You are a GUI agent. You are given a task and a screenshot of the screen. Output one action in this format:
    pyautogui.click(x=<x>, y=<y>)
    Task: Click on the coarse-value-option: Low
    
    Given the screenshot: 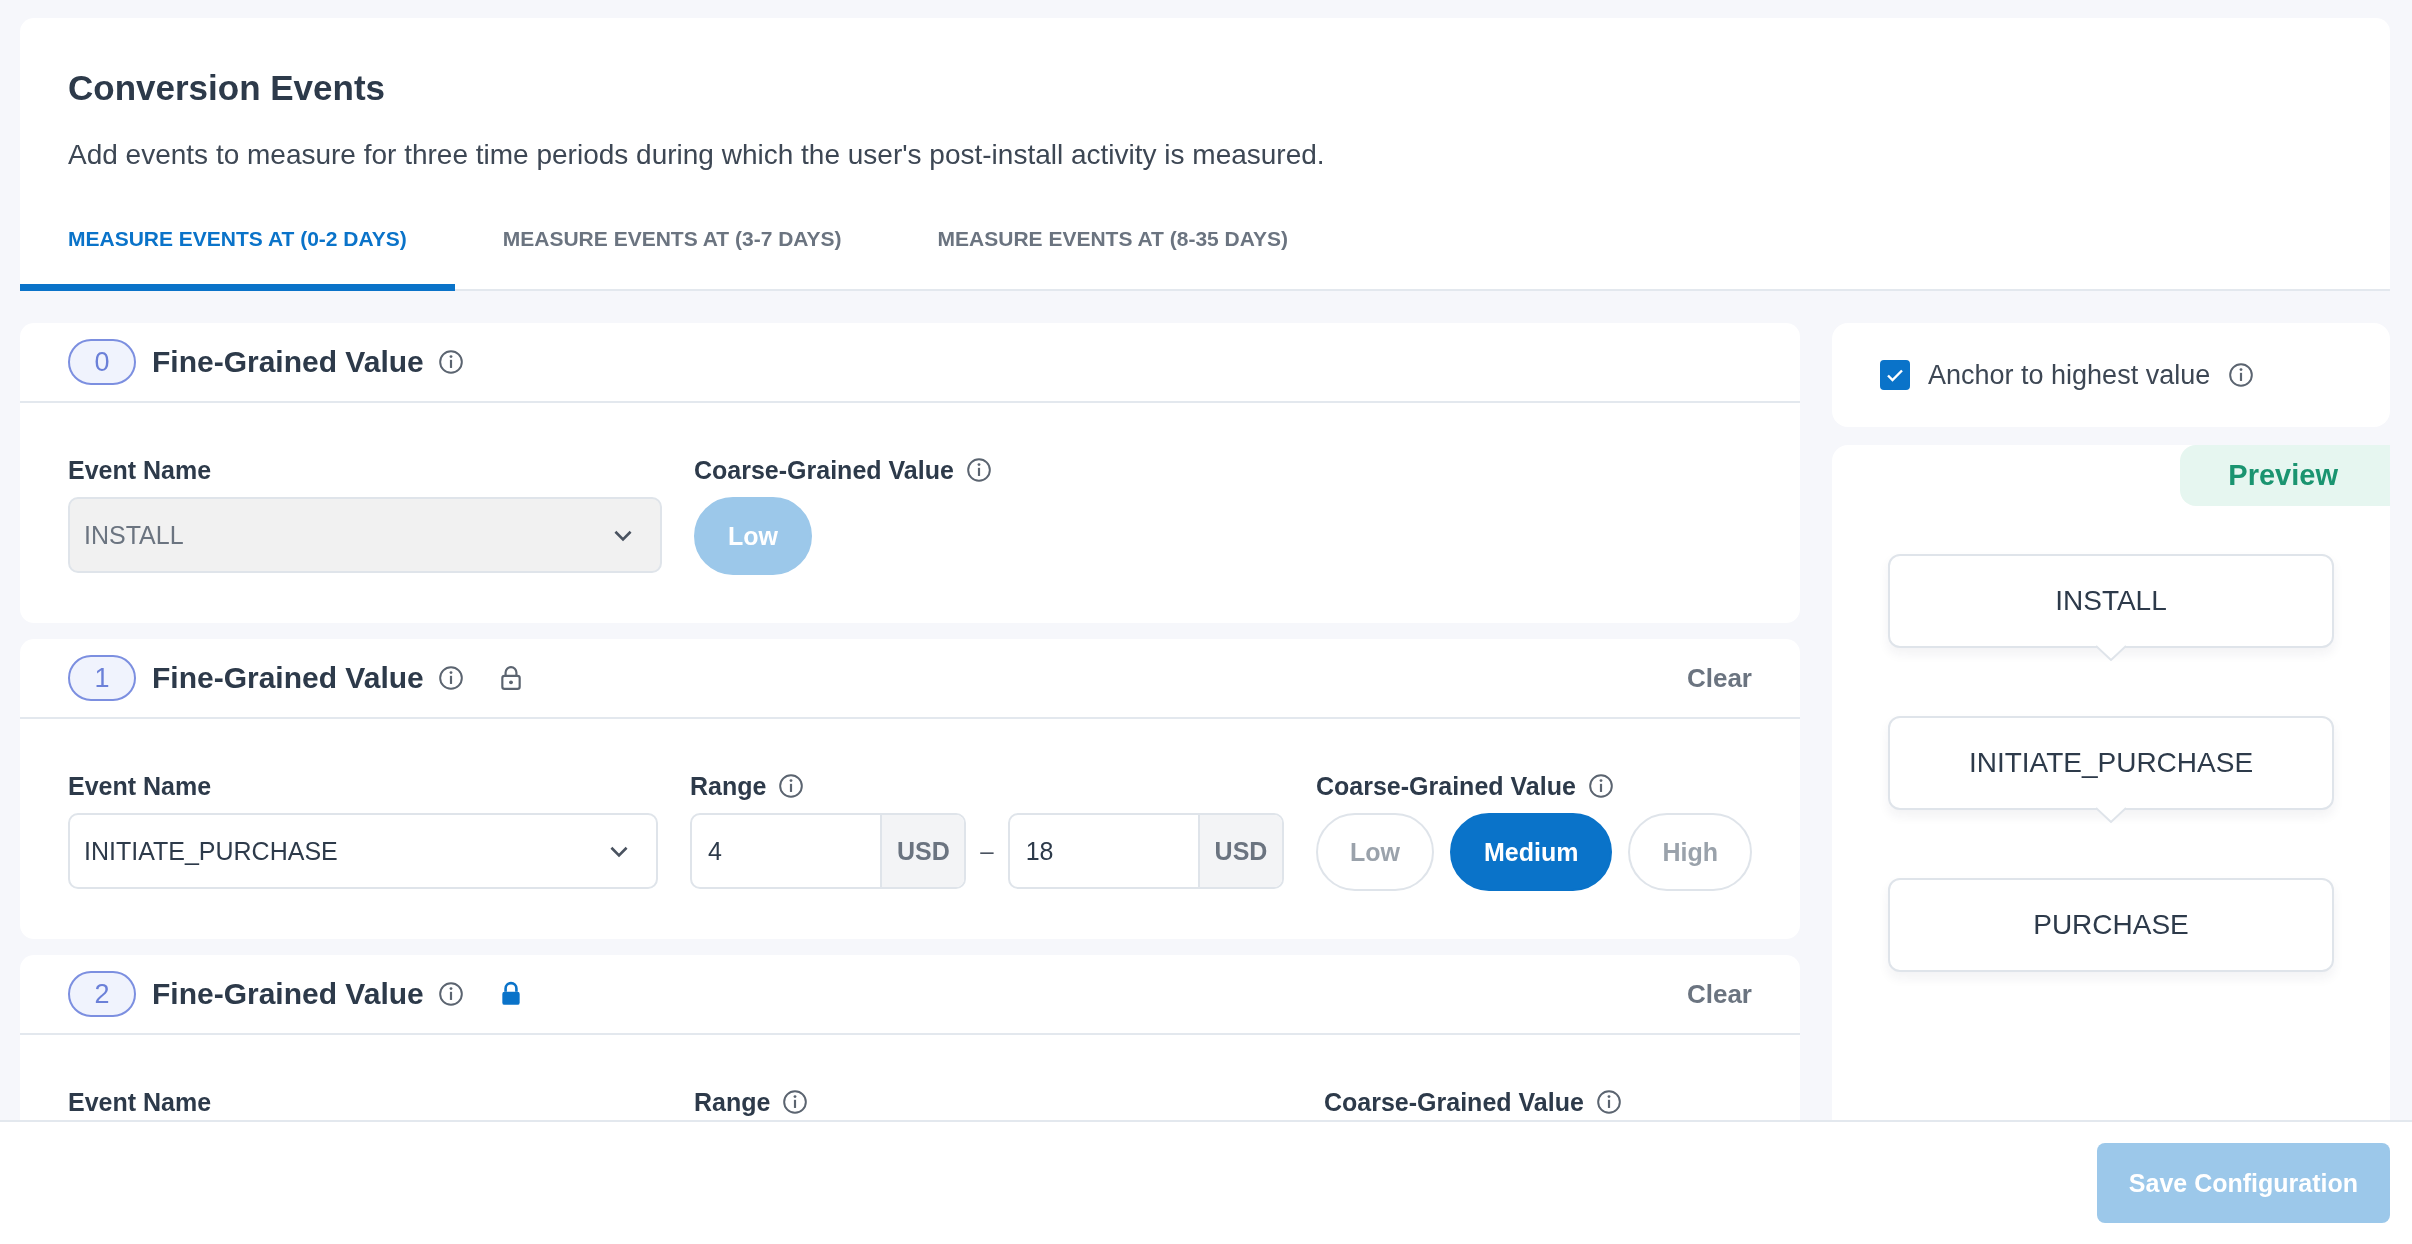 What is the action you would take?
    pyautogui.click(x=1375, y=852)
    